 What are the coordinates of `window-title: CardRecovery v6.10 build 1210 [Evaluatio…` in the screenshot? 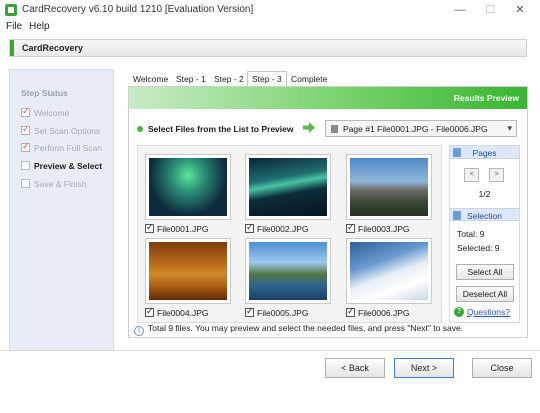 It's located at (138, 9).